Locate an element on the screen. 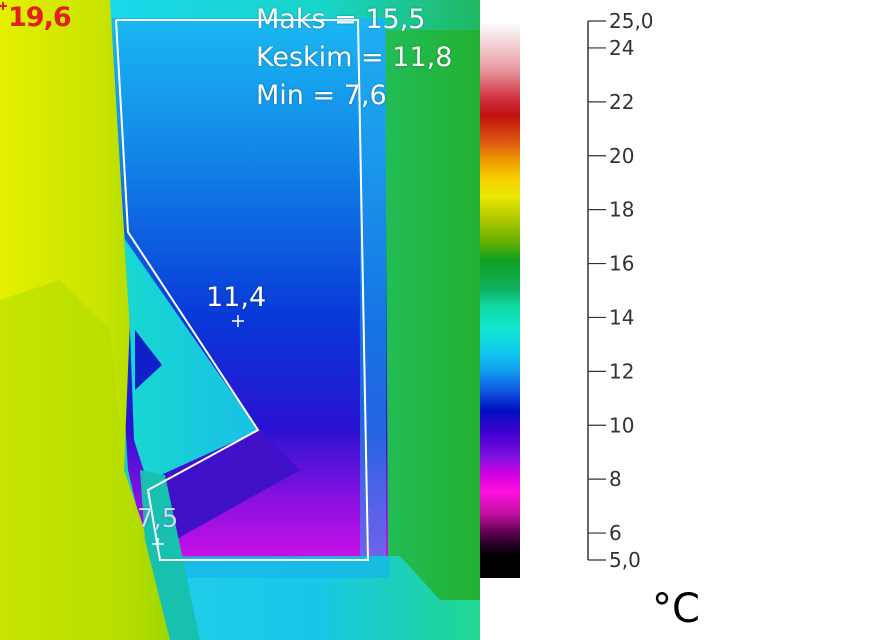  scale-tick-label: 16 is located at coordinates (621, 264).